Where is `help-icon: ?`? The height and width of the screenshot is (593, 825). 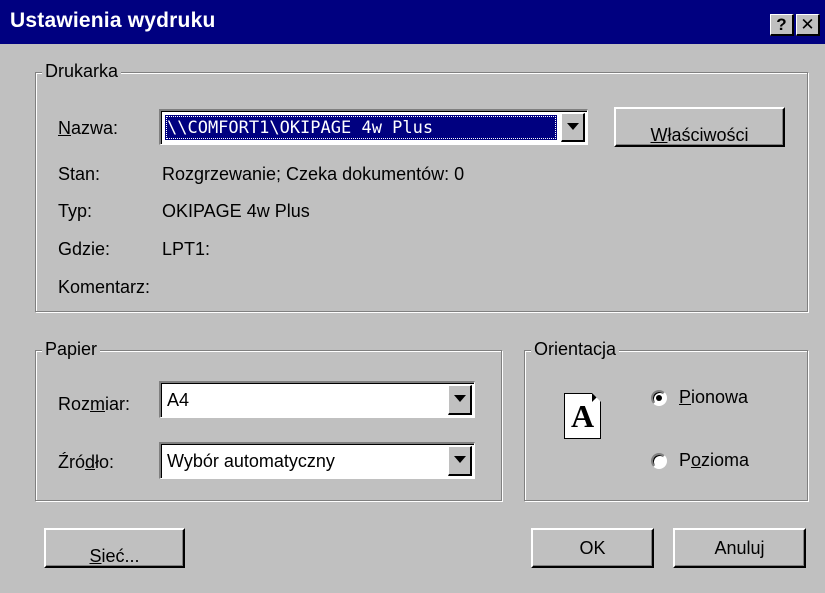 help-icon: ? is located at coordinates (781, 24).